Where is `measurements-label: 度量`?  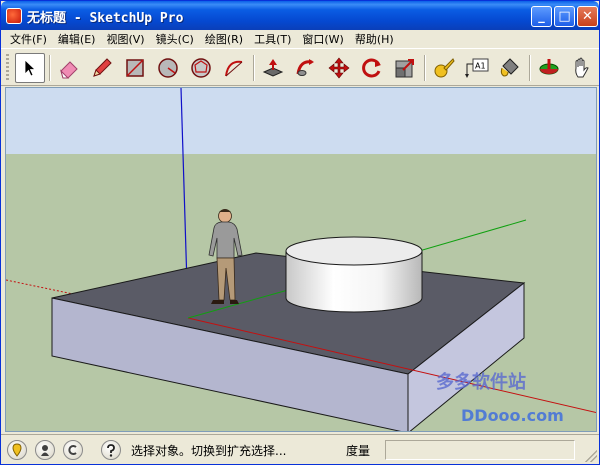
measurements-label: 度量 is located at coordinates (358, 451).